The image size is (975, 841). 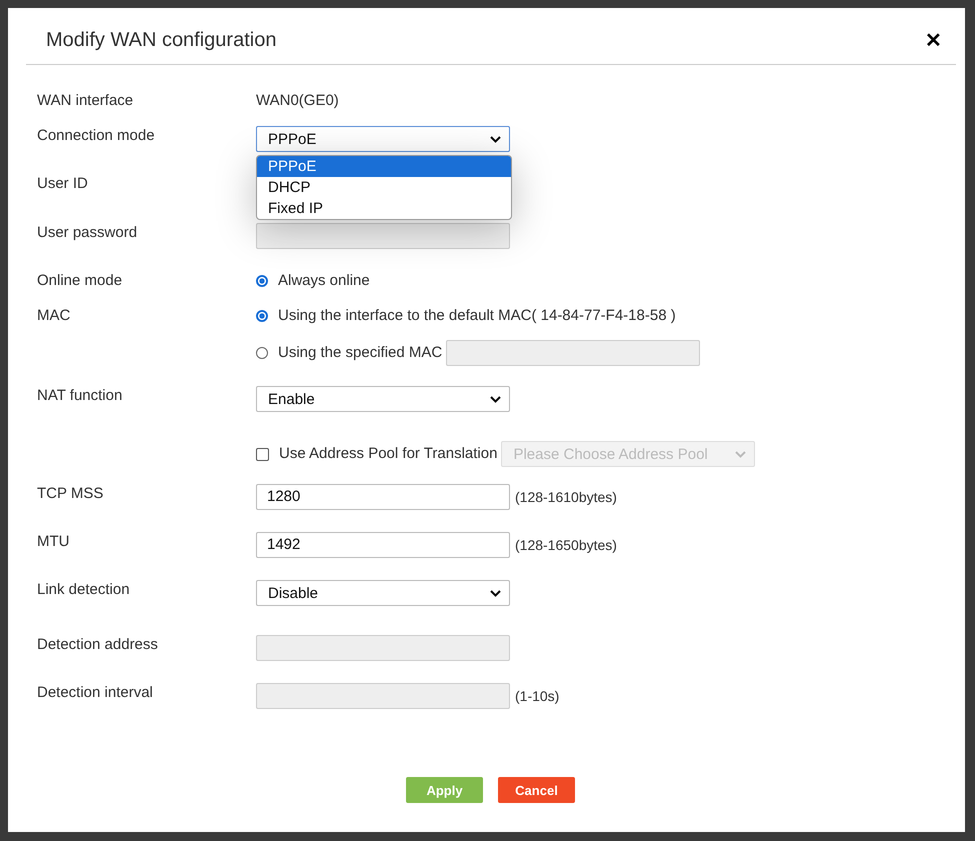 I want to click on radio-label: Using the specified MAC, so click(x=360, y=353).